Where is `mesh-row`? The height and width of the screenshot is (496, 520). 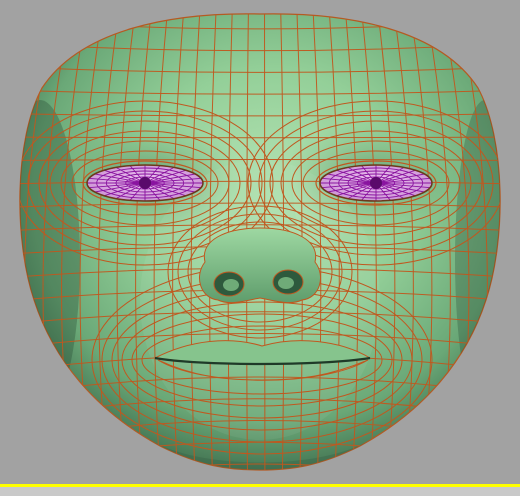
mesh-row is located at coordinates (260, 3).